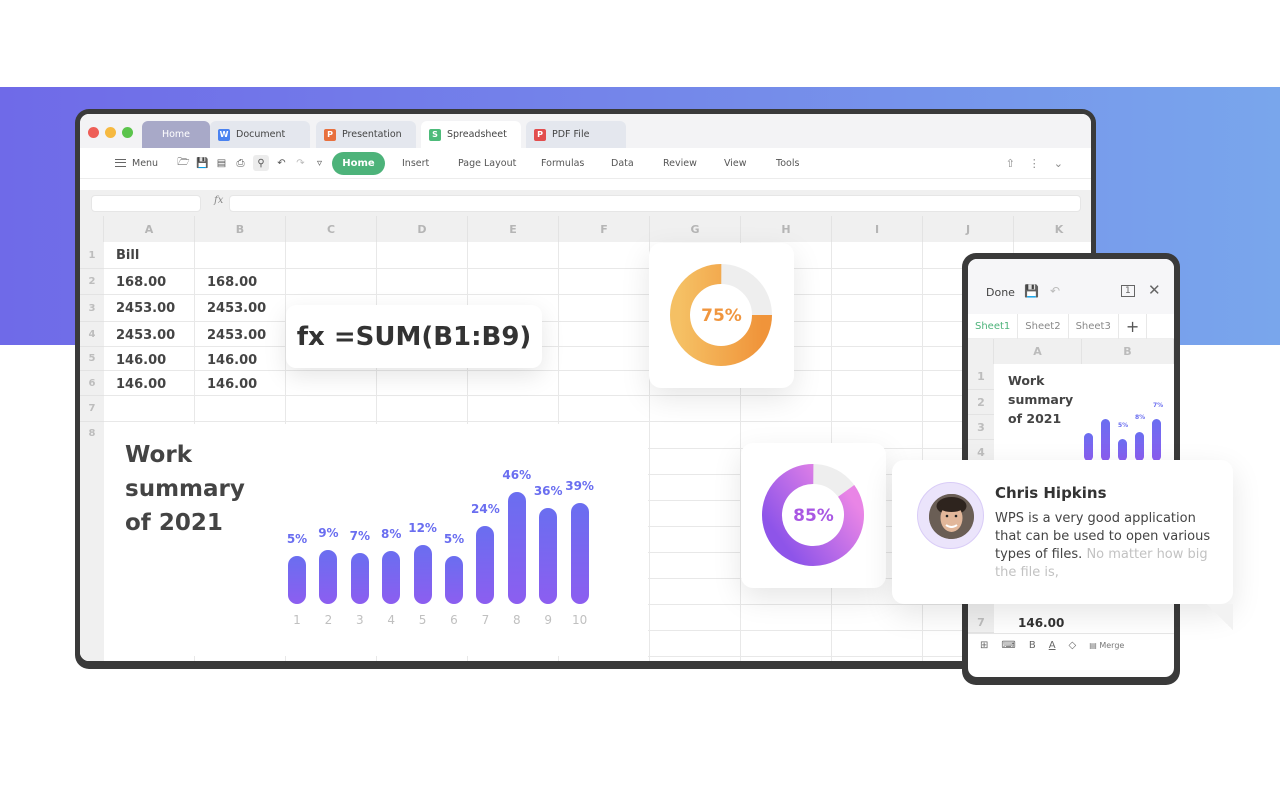  I want to click on row-header-2: 2, so click(92, 282).